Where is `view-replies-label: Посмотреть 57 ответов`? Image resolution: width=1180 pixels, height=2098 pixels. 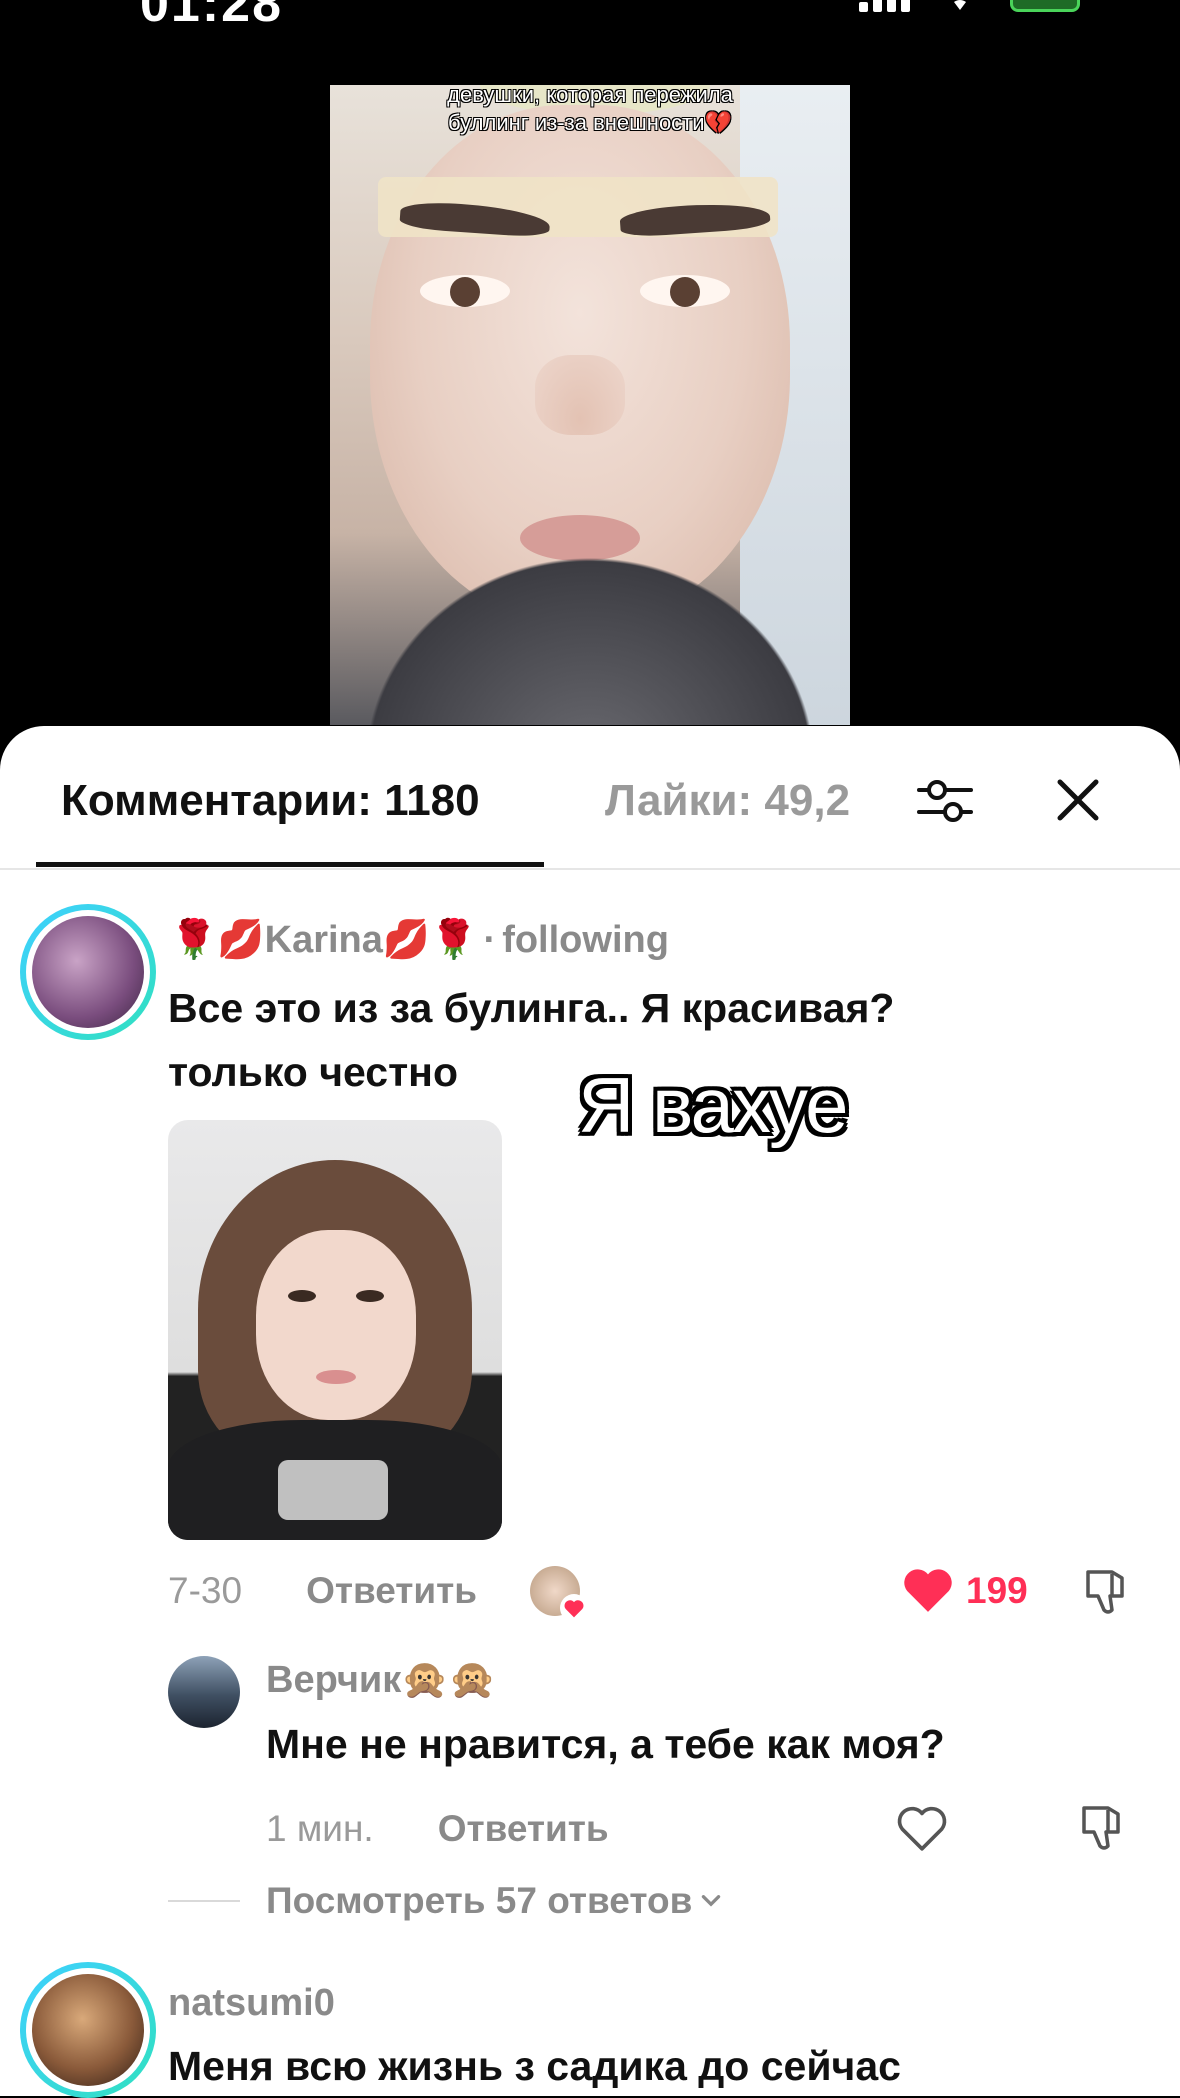 view-replies-label: Посмотреть 57 ответов is located at coordinates (479, 1900).